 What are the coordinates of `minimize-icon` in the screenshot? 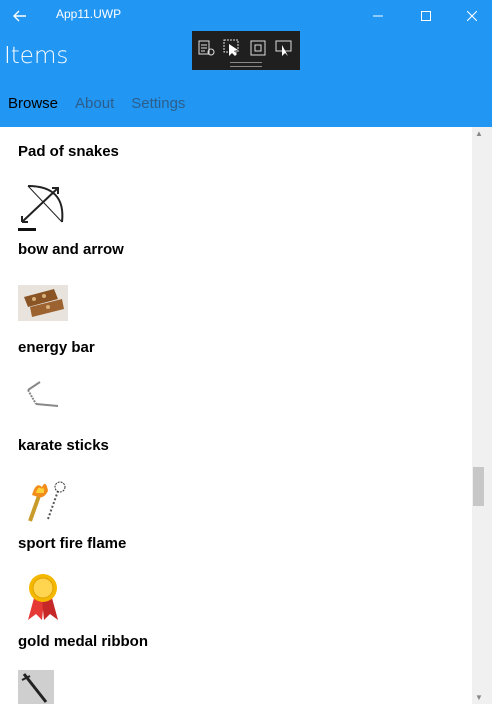 It's located at (378, 15).